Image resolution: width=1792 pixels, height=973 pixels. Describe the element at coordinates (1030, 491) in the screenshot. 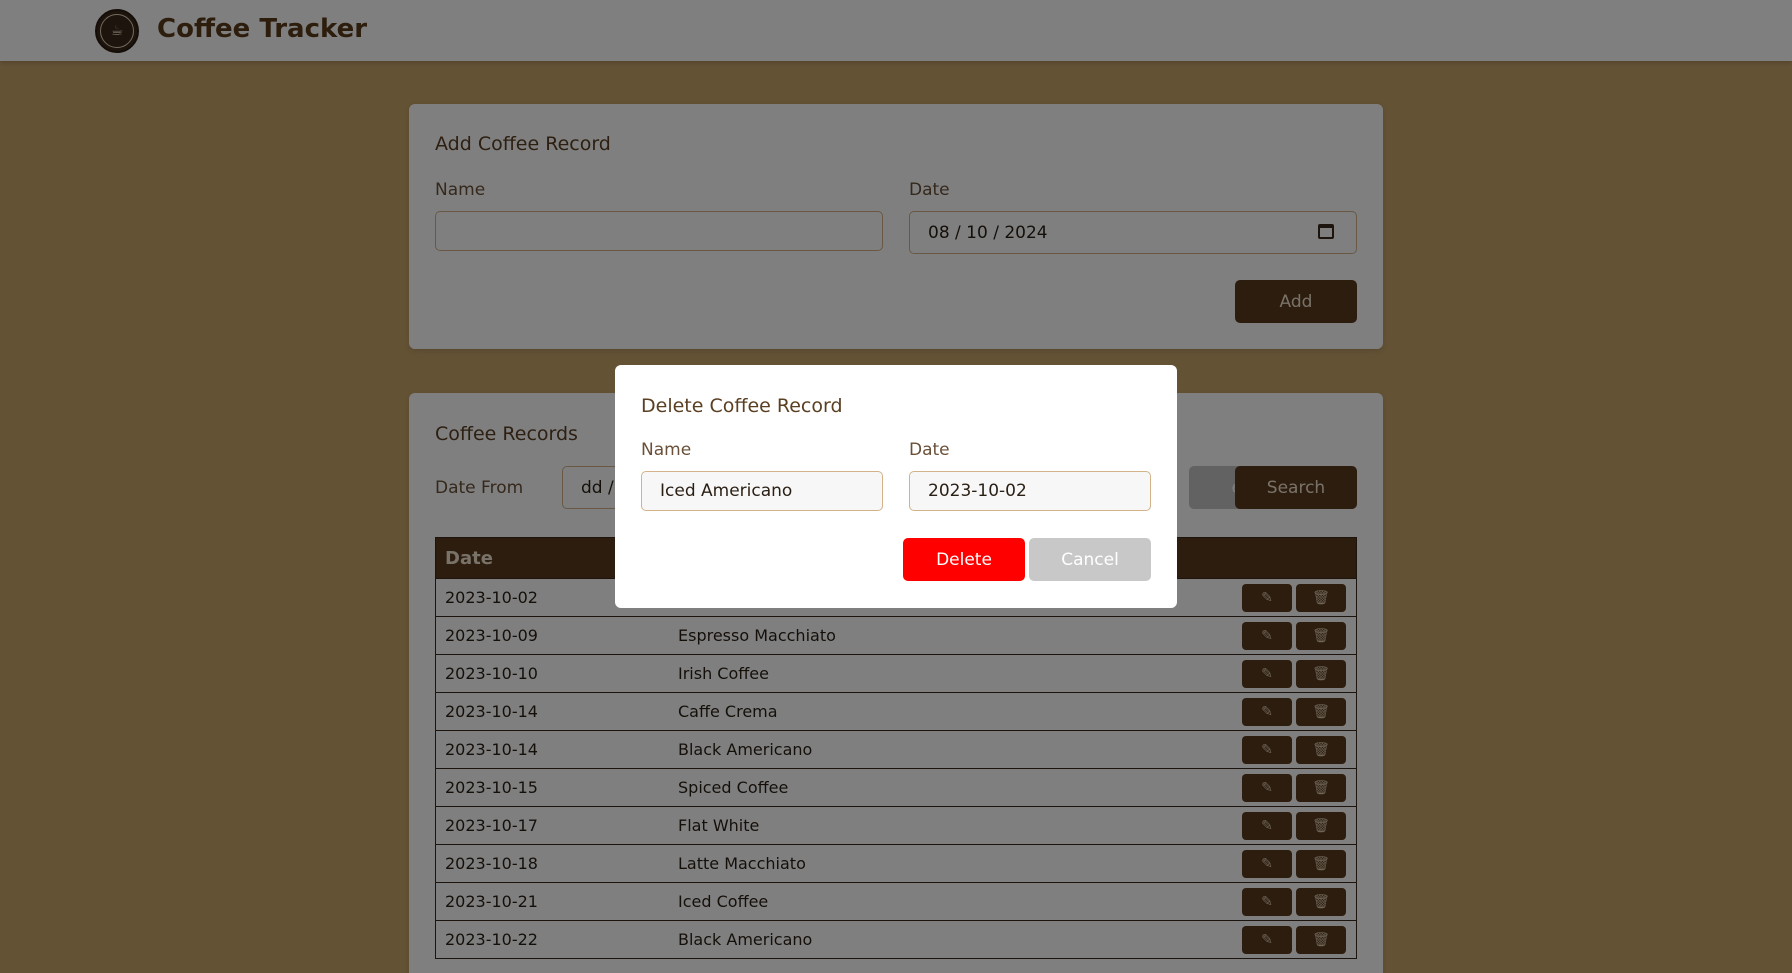

I see `modal-date-input: 2023-10-02` at that location.